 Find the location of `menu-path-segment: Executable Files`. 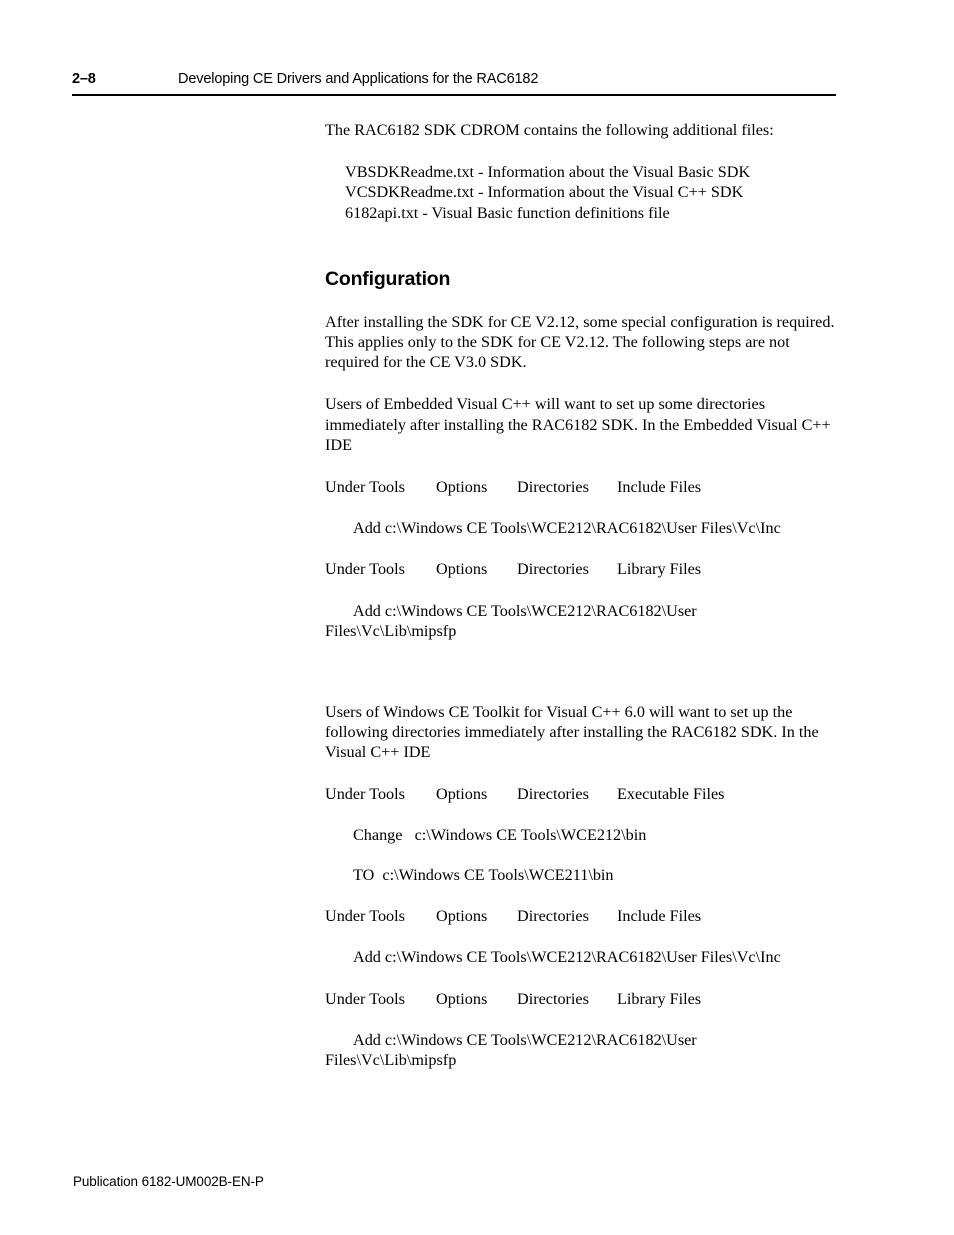

menu-path-segment: Executable Files is located at coordinates (671, 793).